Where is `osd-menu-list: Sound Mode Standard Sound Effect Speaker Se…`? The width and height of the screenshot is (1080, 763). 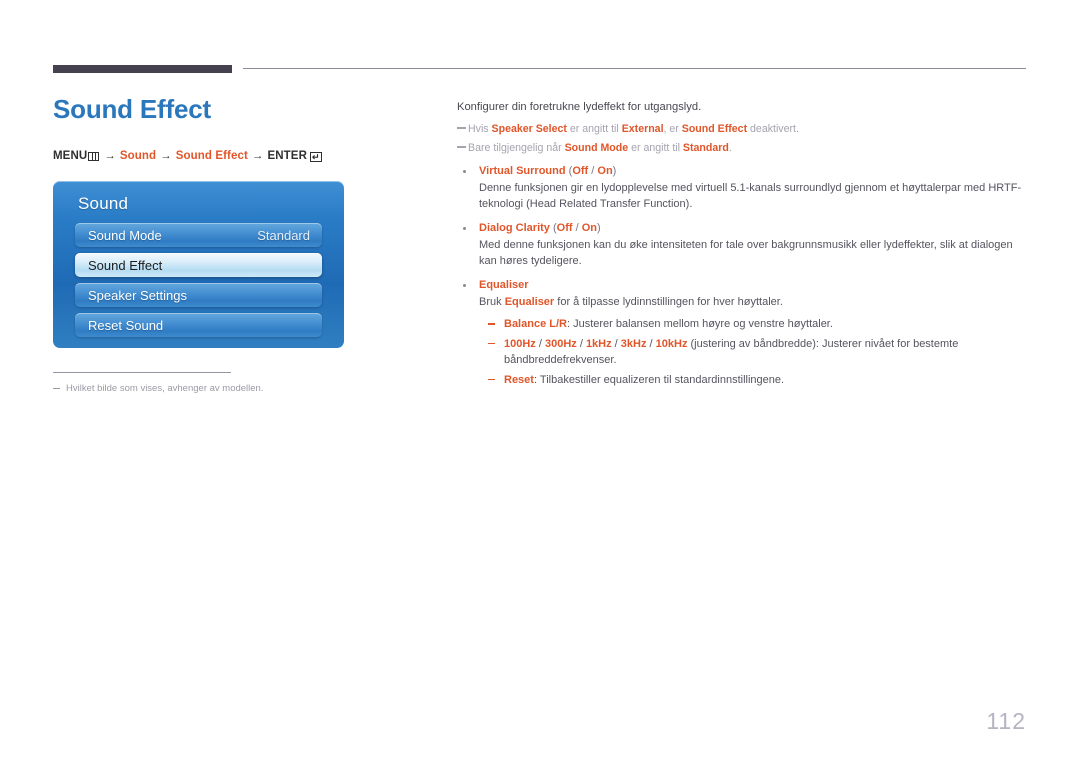
osd-menu-list: Sound Mode Standard Sound Effect Speaker Se… is located at coordinates (198, 283).